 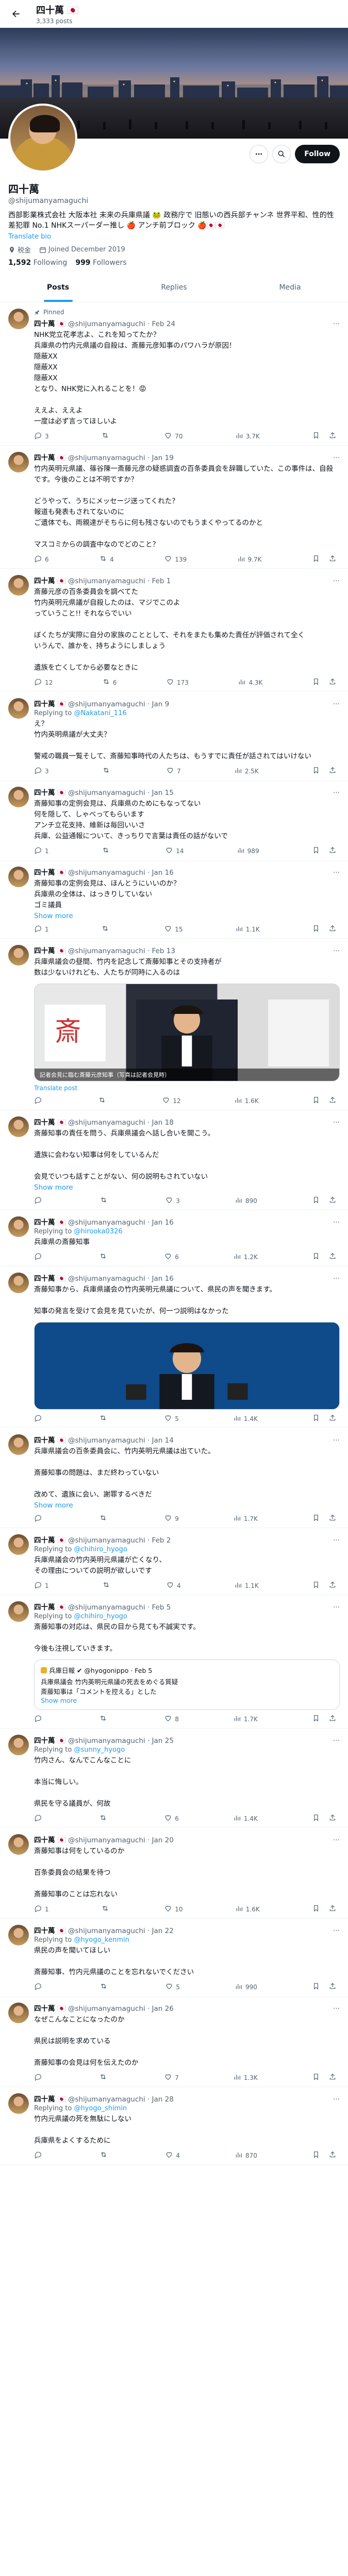 What do you see at coordinates (171, 1719) in the screenshot?
I see `like-button: 8` at bounding box center [171, 1719].